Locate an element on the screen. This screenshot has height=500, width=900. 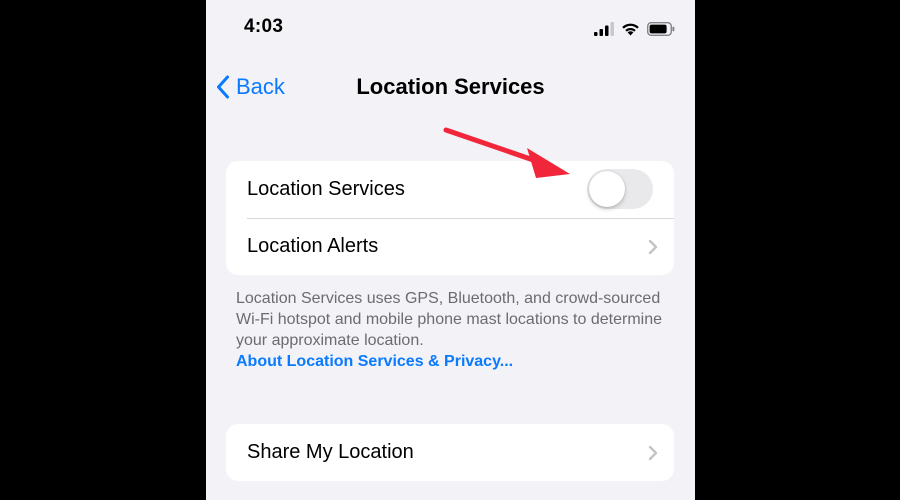
location-services-toggle is located at coordinates (620, 189).